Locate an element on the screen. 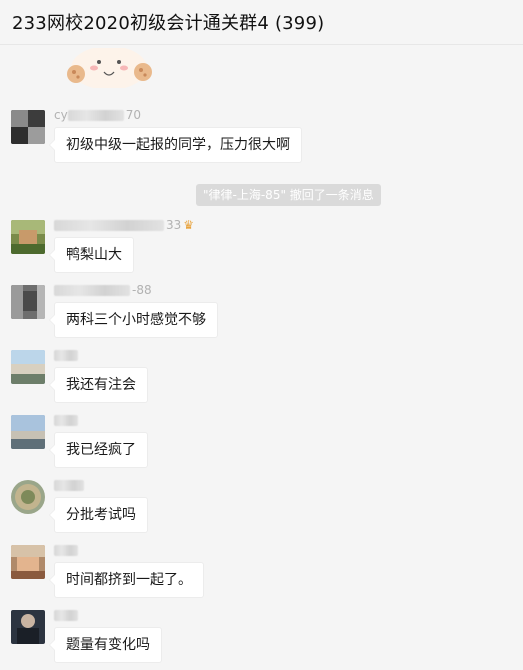 Image resolution: width=523 pixels, height=670 pixels. chat-header: 233网校2020初级会计通关群4 (399) is located at coordinates (261, 22).